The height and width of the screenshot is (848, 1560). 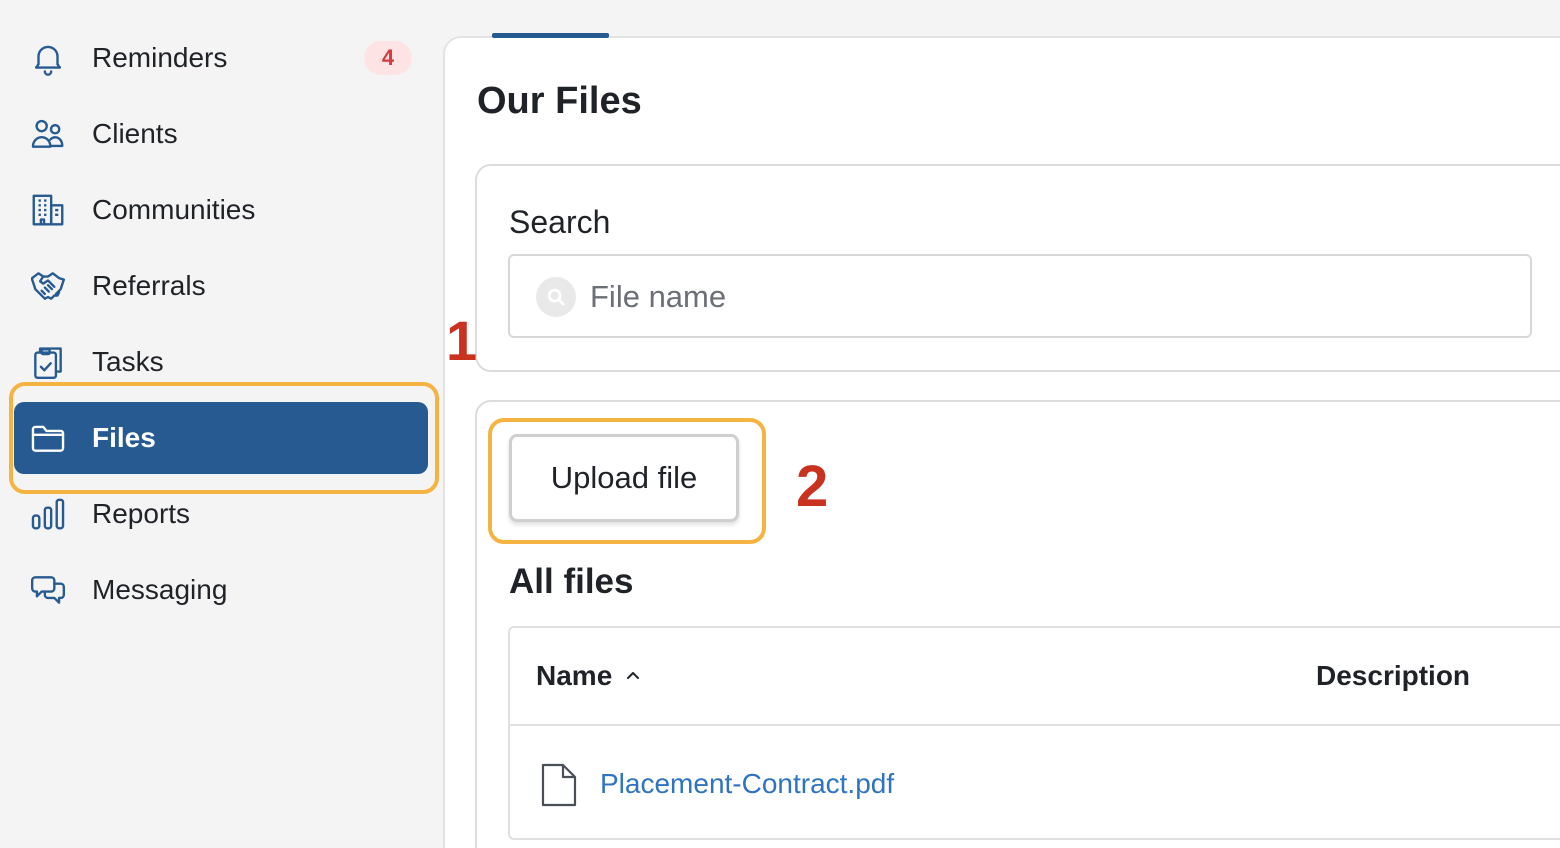 I want to click on table-row: Placement-Contract.pdf, so click(x=1035, y=784).